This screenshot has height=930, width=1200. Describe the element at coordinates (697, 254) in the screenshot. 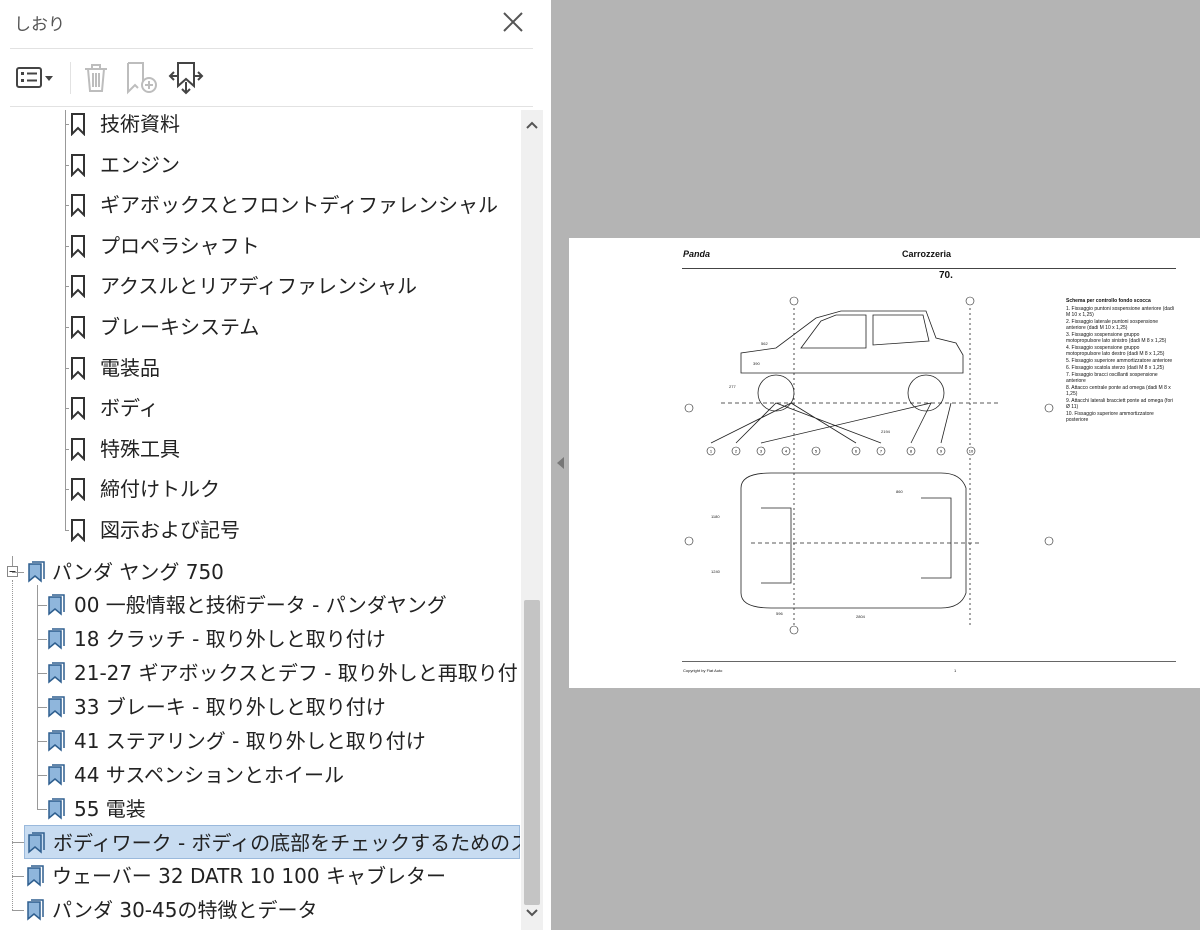

I see `doc-header-left: Panda` at that location.